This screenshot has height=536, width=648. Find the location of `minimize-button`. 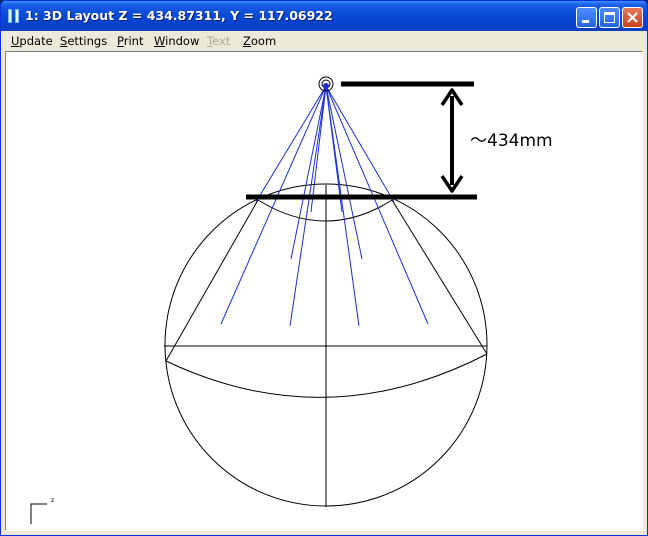

minimize-button is located at coordinates (586, 17).